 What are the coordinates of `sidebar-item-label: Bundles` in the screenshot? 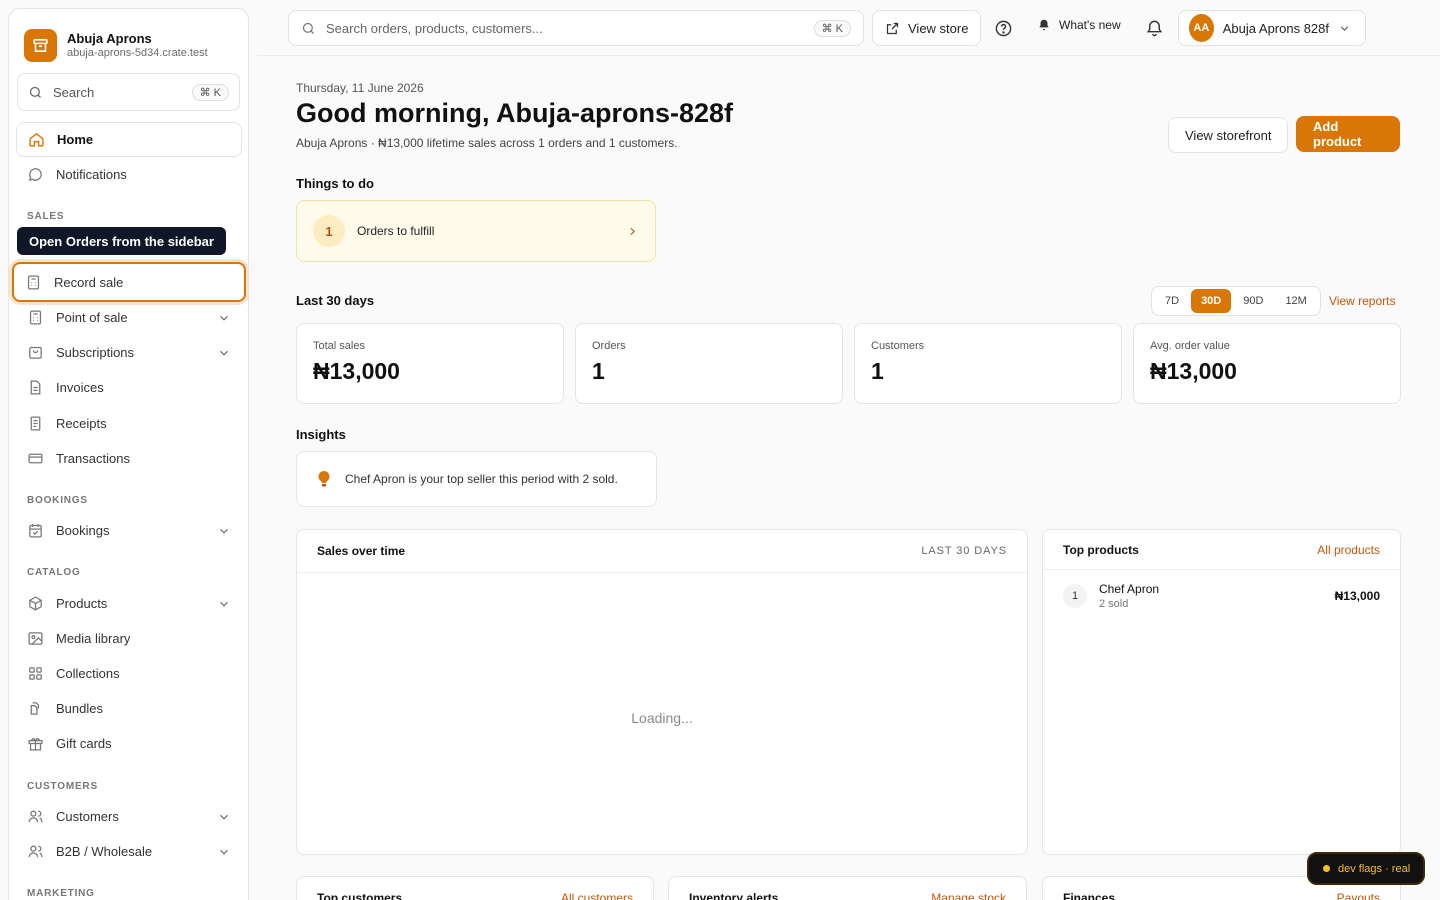 It's located at (79, 708).